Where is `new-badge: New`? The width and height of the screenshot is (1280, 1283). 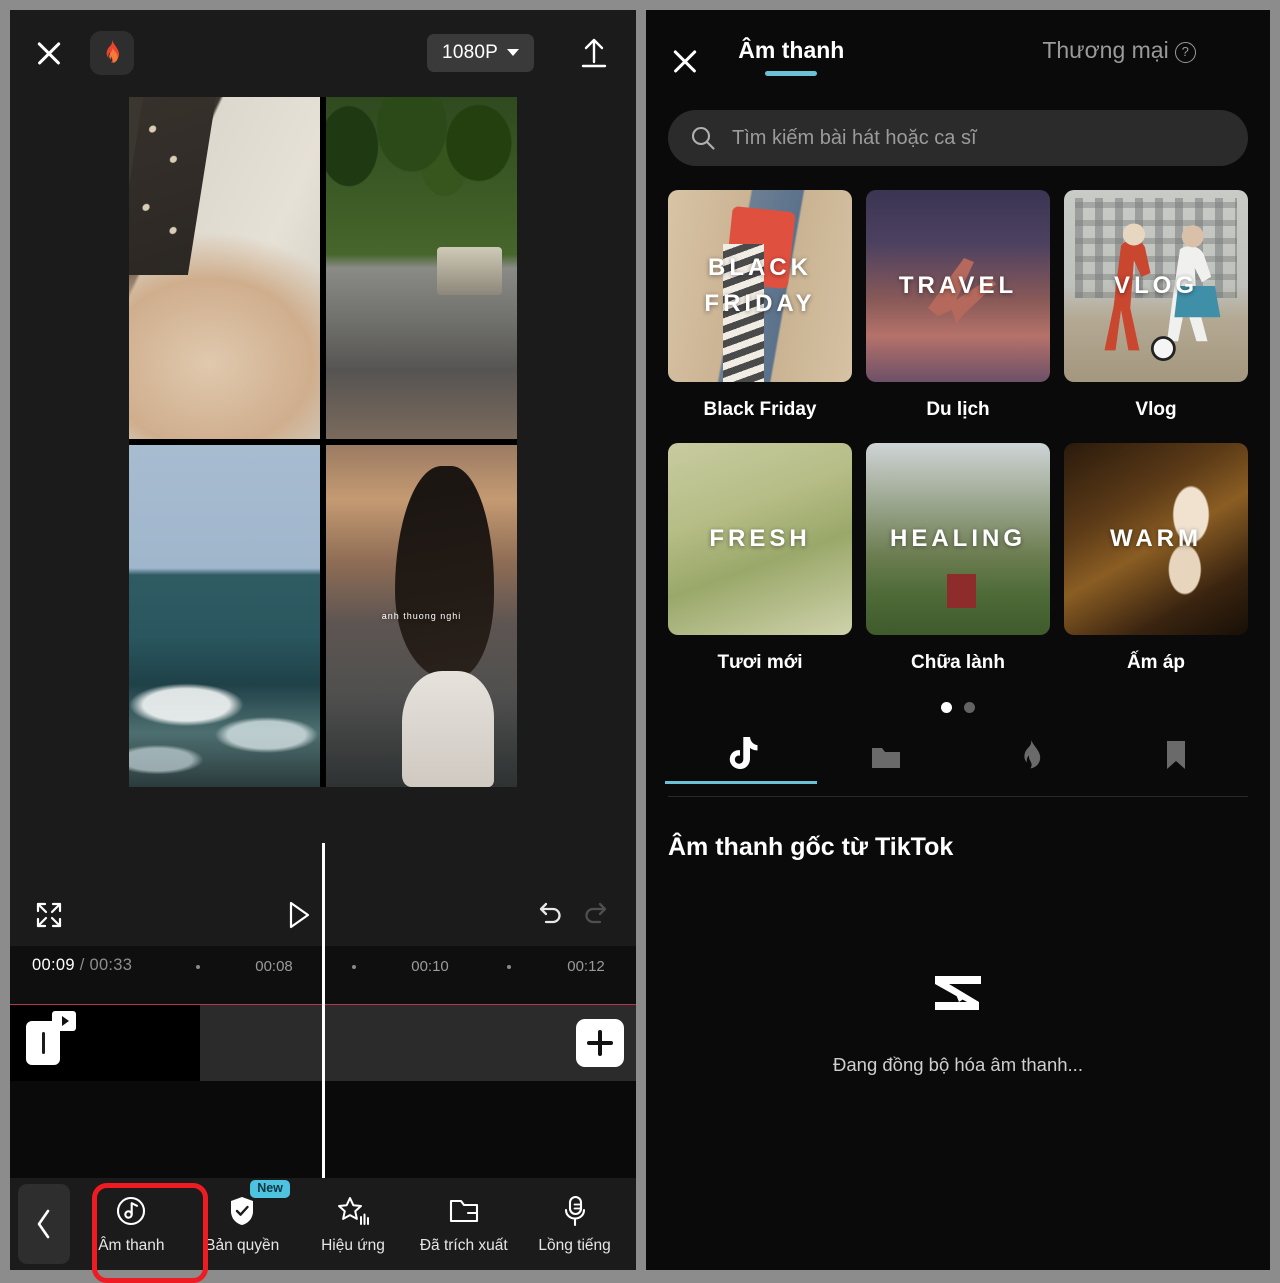 new-badge: New is located at coordinates (270, 1189).